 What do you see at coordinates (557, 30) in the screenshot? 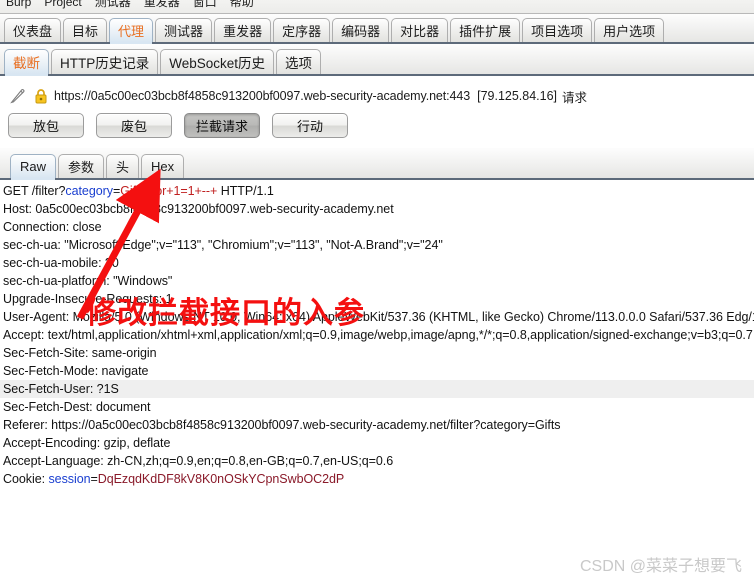
I see `primary-tab-9: 项目选项` at bounding box center [557, 30].